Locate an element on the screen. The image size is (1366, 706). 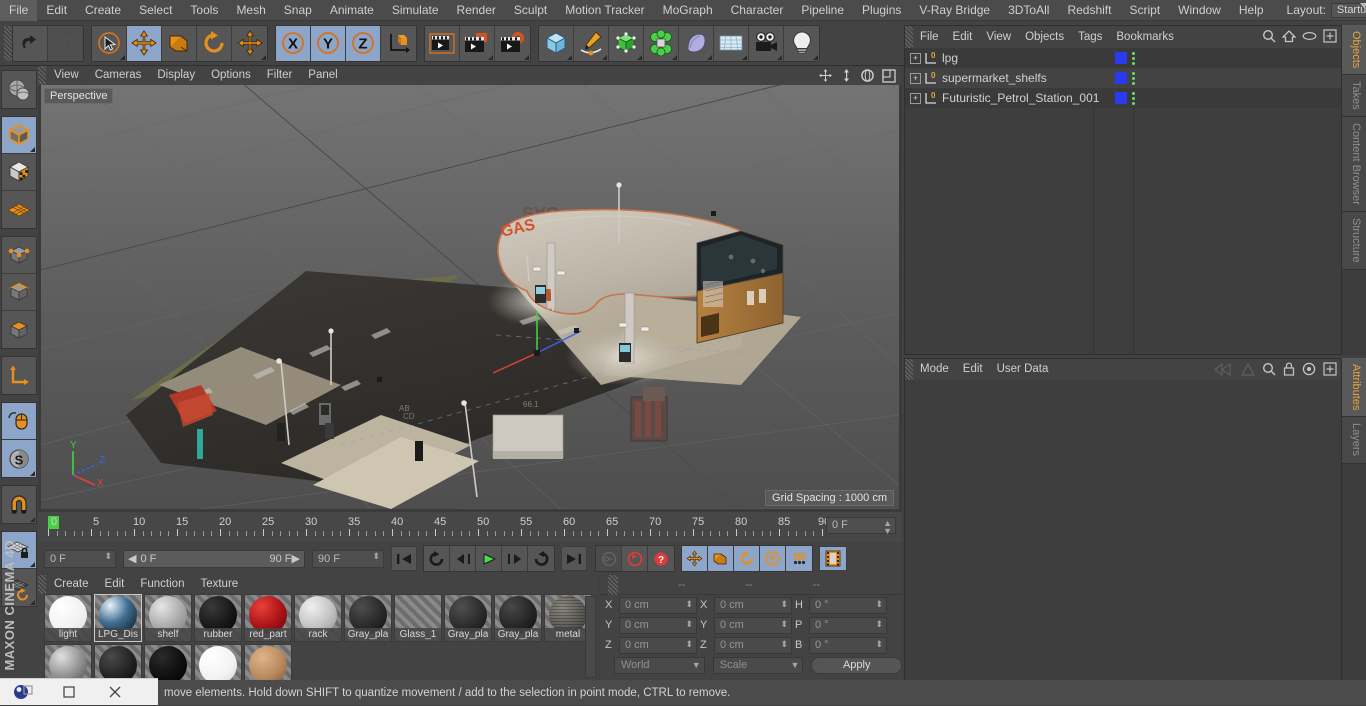
record-parameter-button is located at coordinates (799, 558).